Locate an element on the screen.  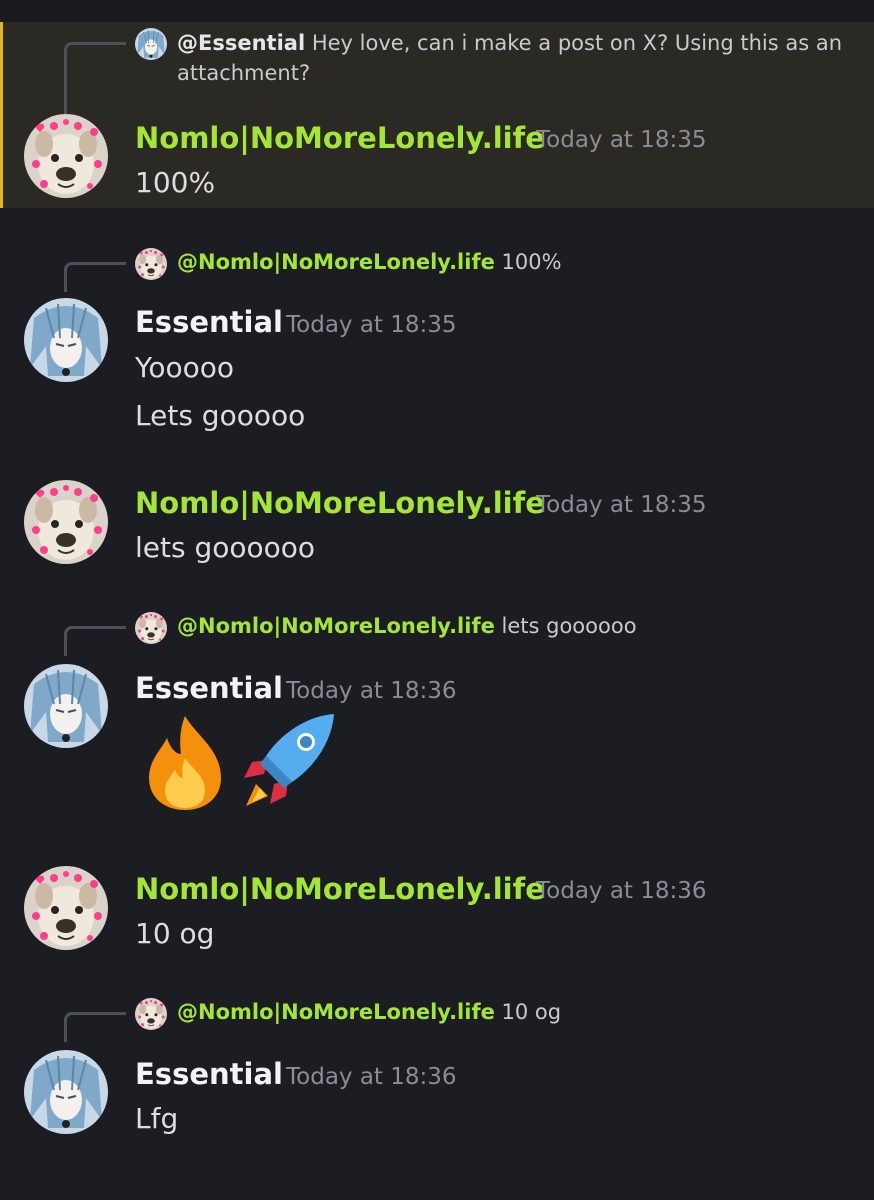
message-text: Lfg is located at coordinates (157, 1118).